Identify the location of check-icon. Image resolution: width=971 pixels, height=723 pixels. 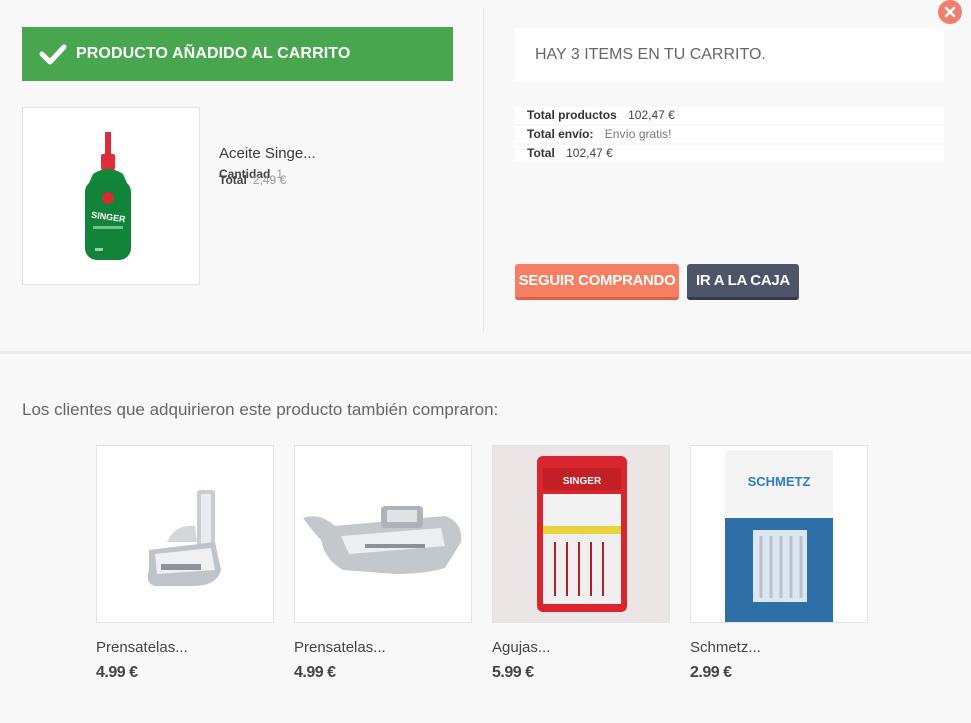
(53, 54).